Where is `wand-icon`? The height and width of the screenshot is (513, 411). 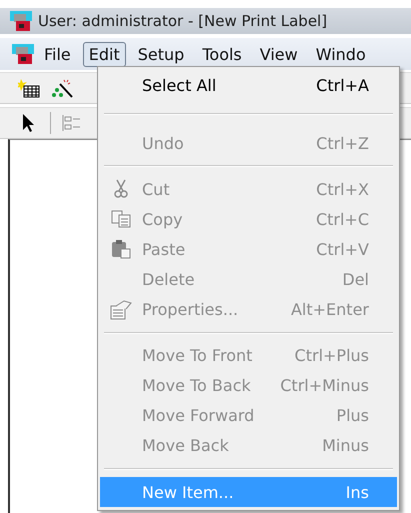
wand-icon is located at coordinates (63, 88).